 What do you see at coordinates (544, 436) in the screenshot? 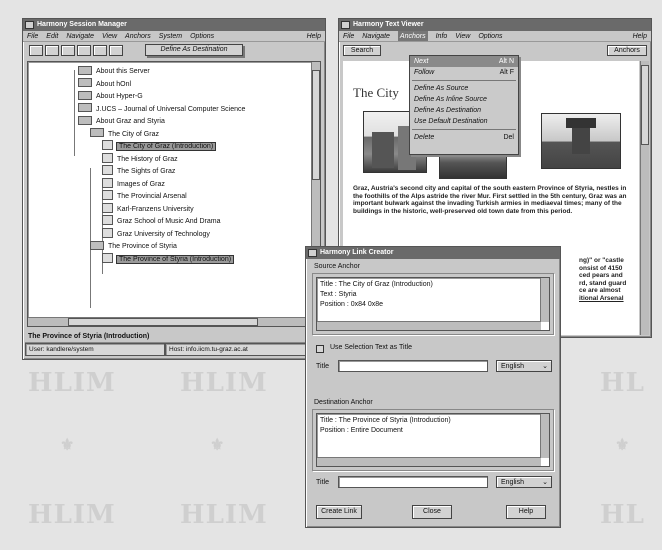
I see `destination-vertical-scrollbar` at bounding box center [544, 436].